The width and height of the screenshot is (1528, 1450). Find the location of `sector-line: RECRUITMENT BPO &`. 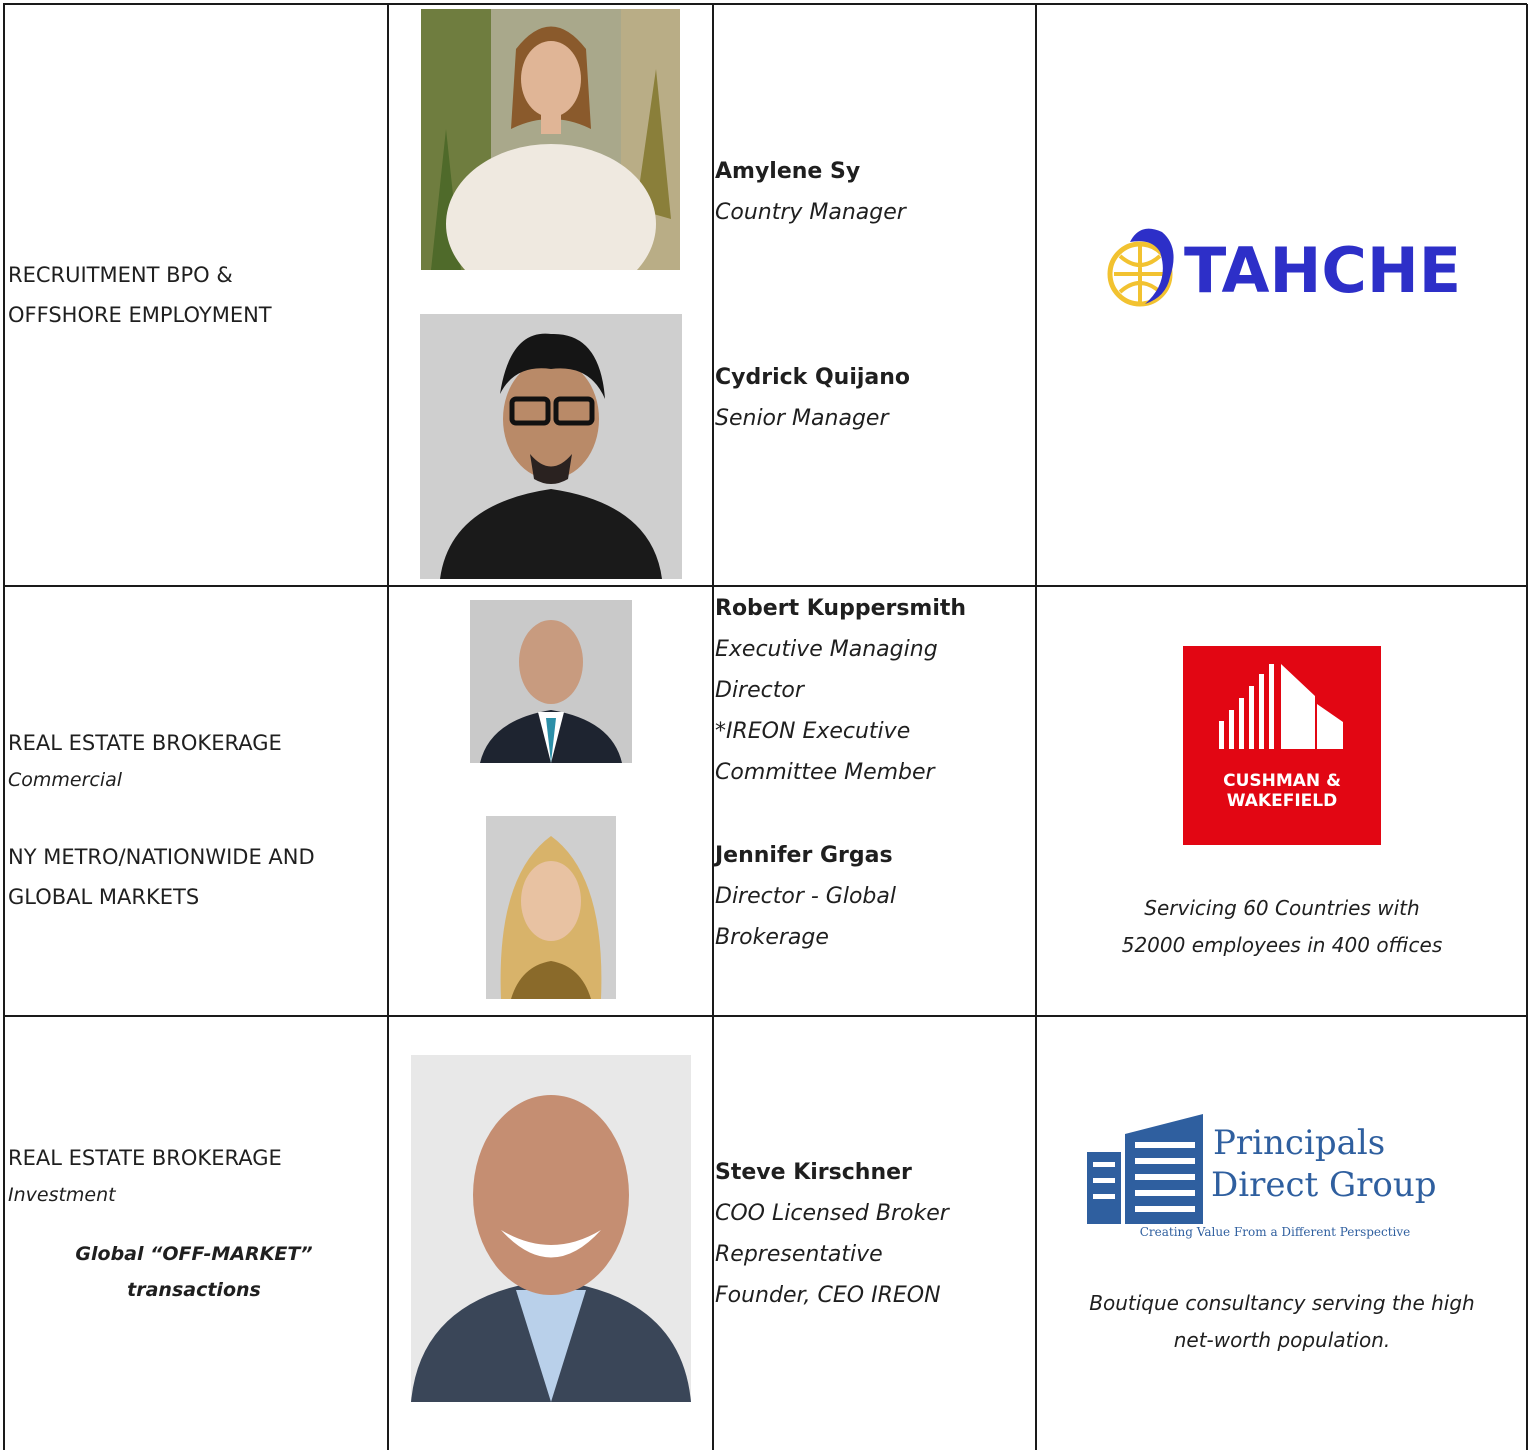

sector-line: RECRUITMENT BPO & is located at coordinates (120, 275).